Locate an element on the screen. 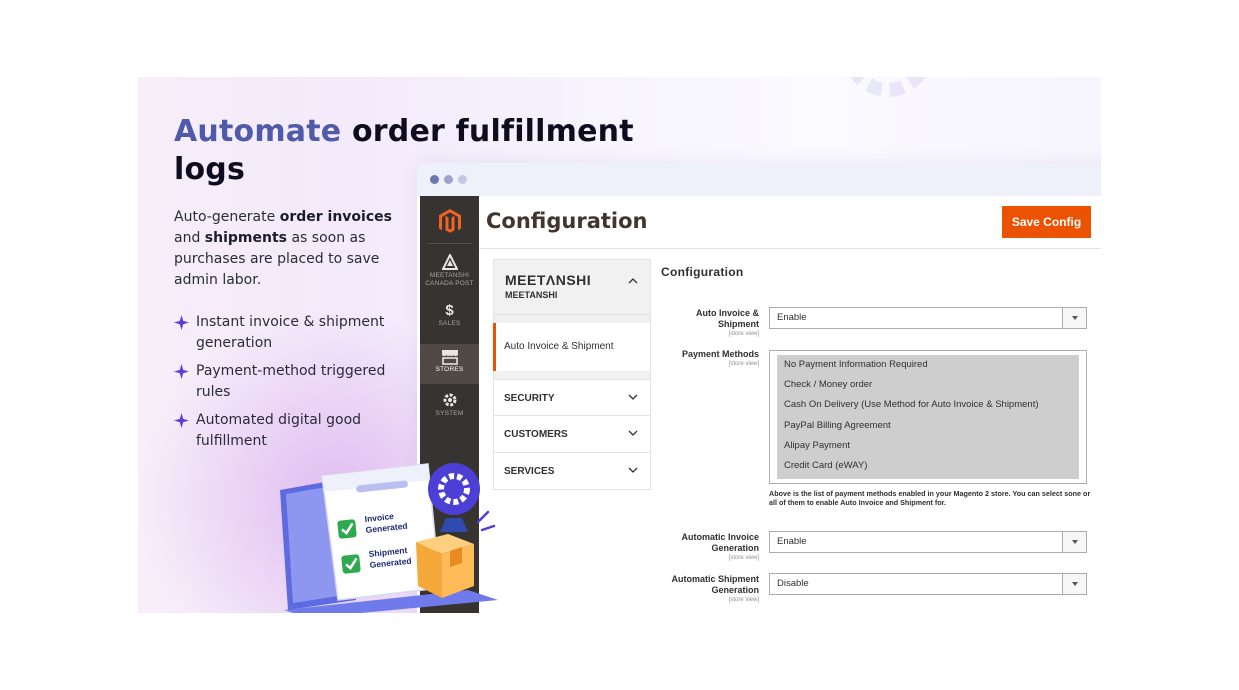 Image resolution: width=1239 pixels, height=690 pixels. intro-part: and is located at coordinates (189, 238).